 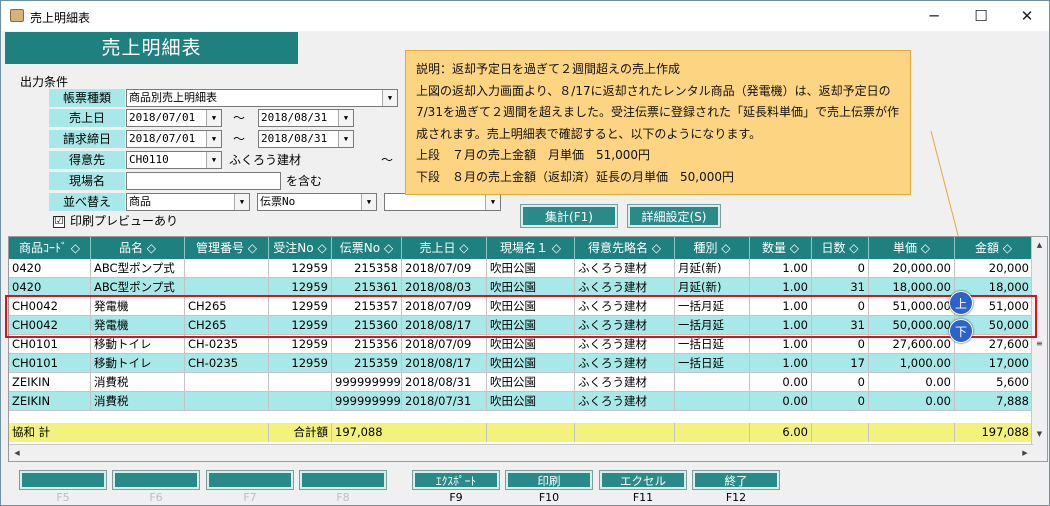 What do you see at coordinates (59, 222) in the screenshot?
I see `preview-checkbox: ☑` at bounding box center [59, 222].